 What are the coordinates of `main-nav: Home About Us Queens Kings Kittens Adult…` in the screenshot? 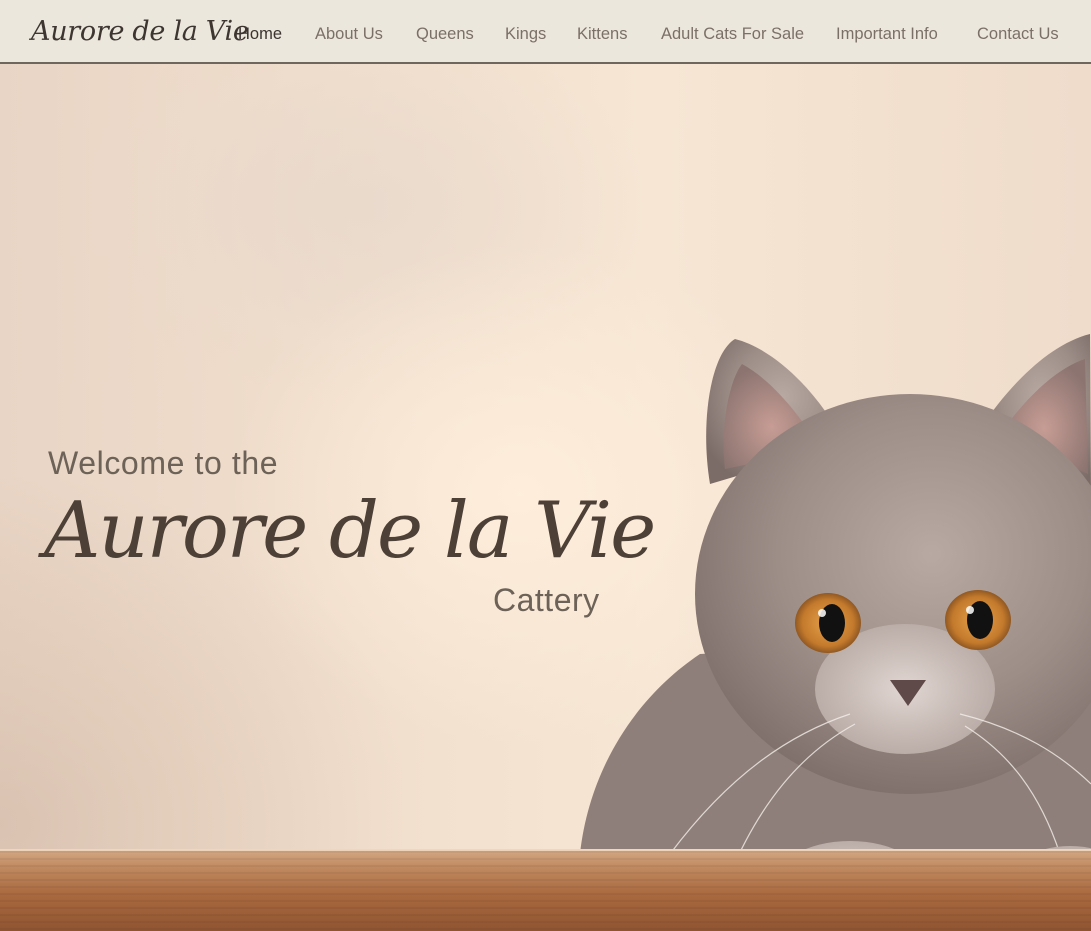 It's located at (545, 32).